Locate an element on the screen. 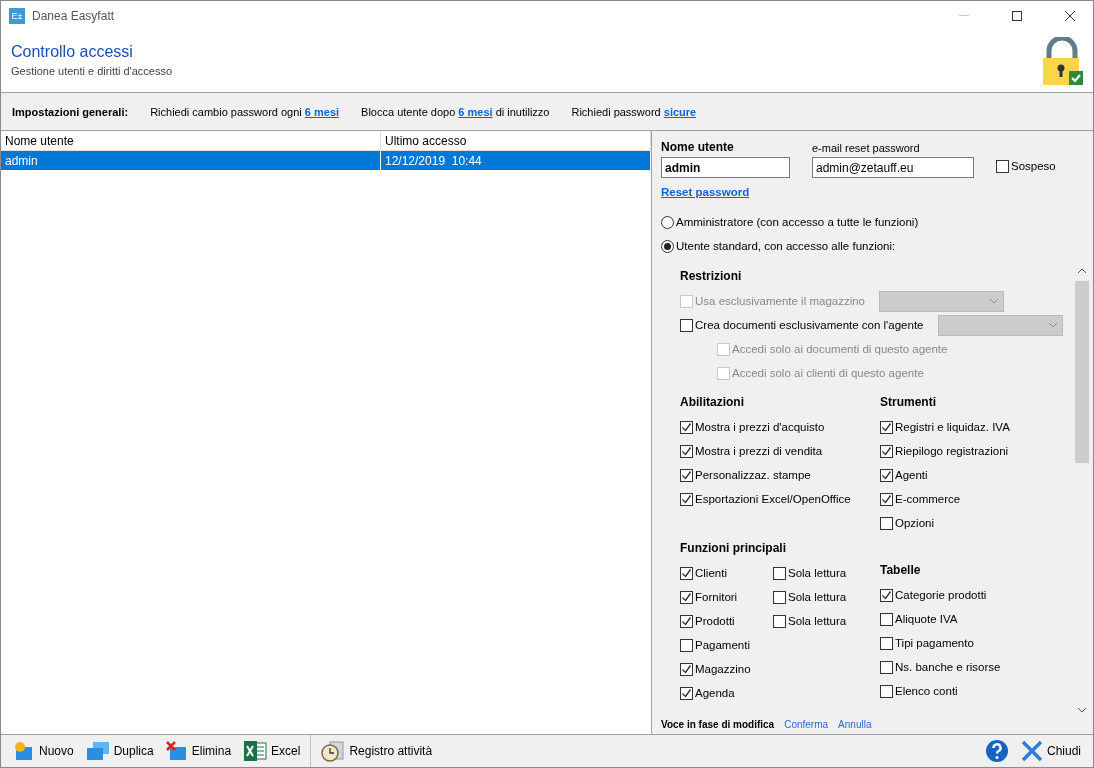  field-label: e-mail reset password is located at coordinates (866, 148).